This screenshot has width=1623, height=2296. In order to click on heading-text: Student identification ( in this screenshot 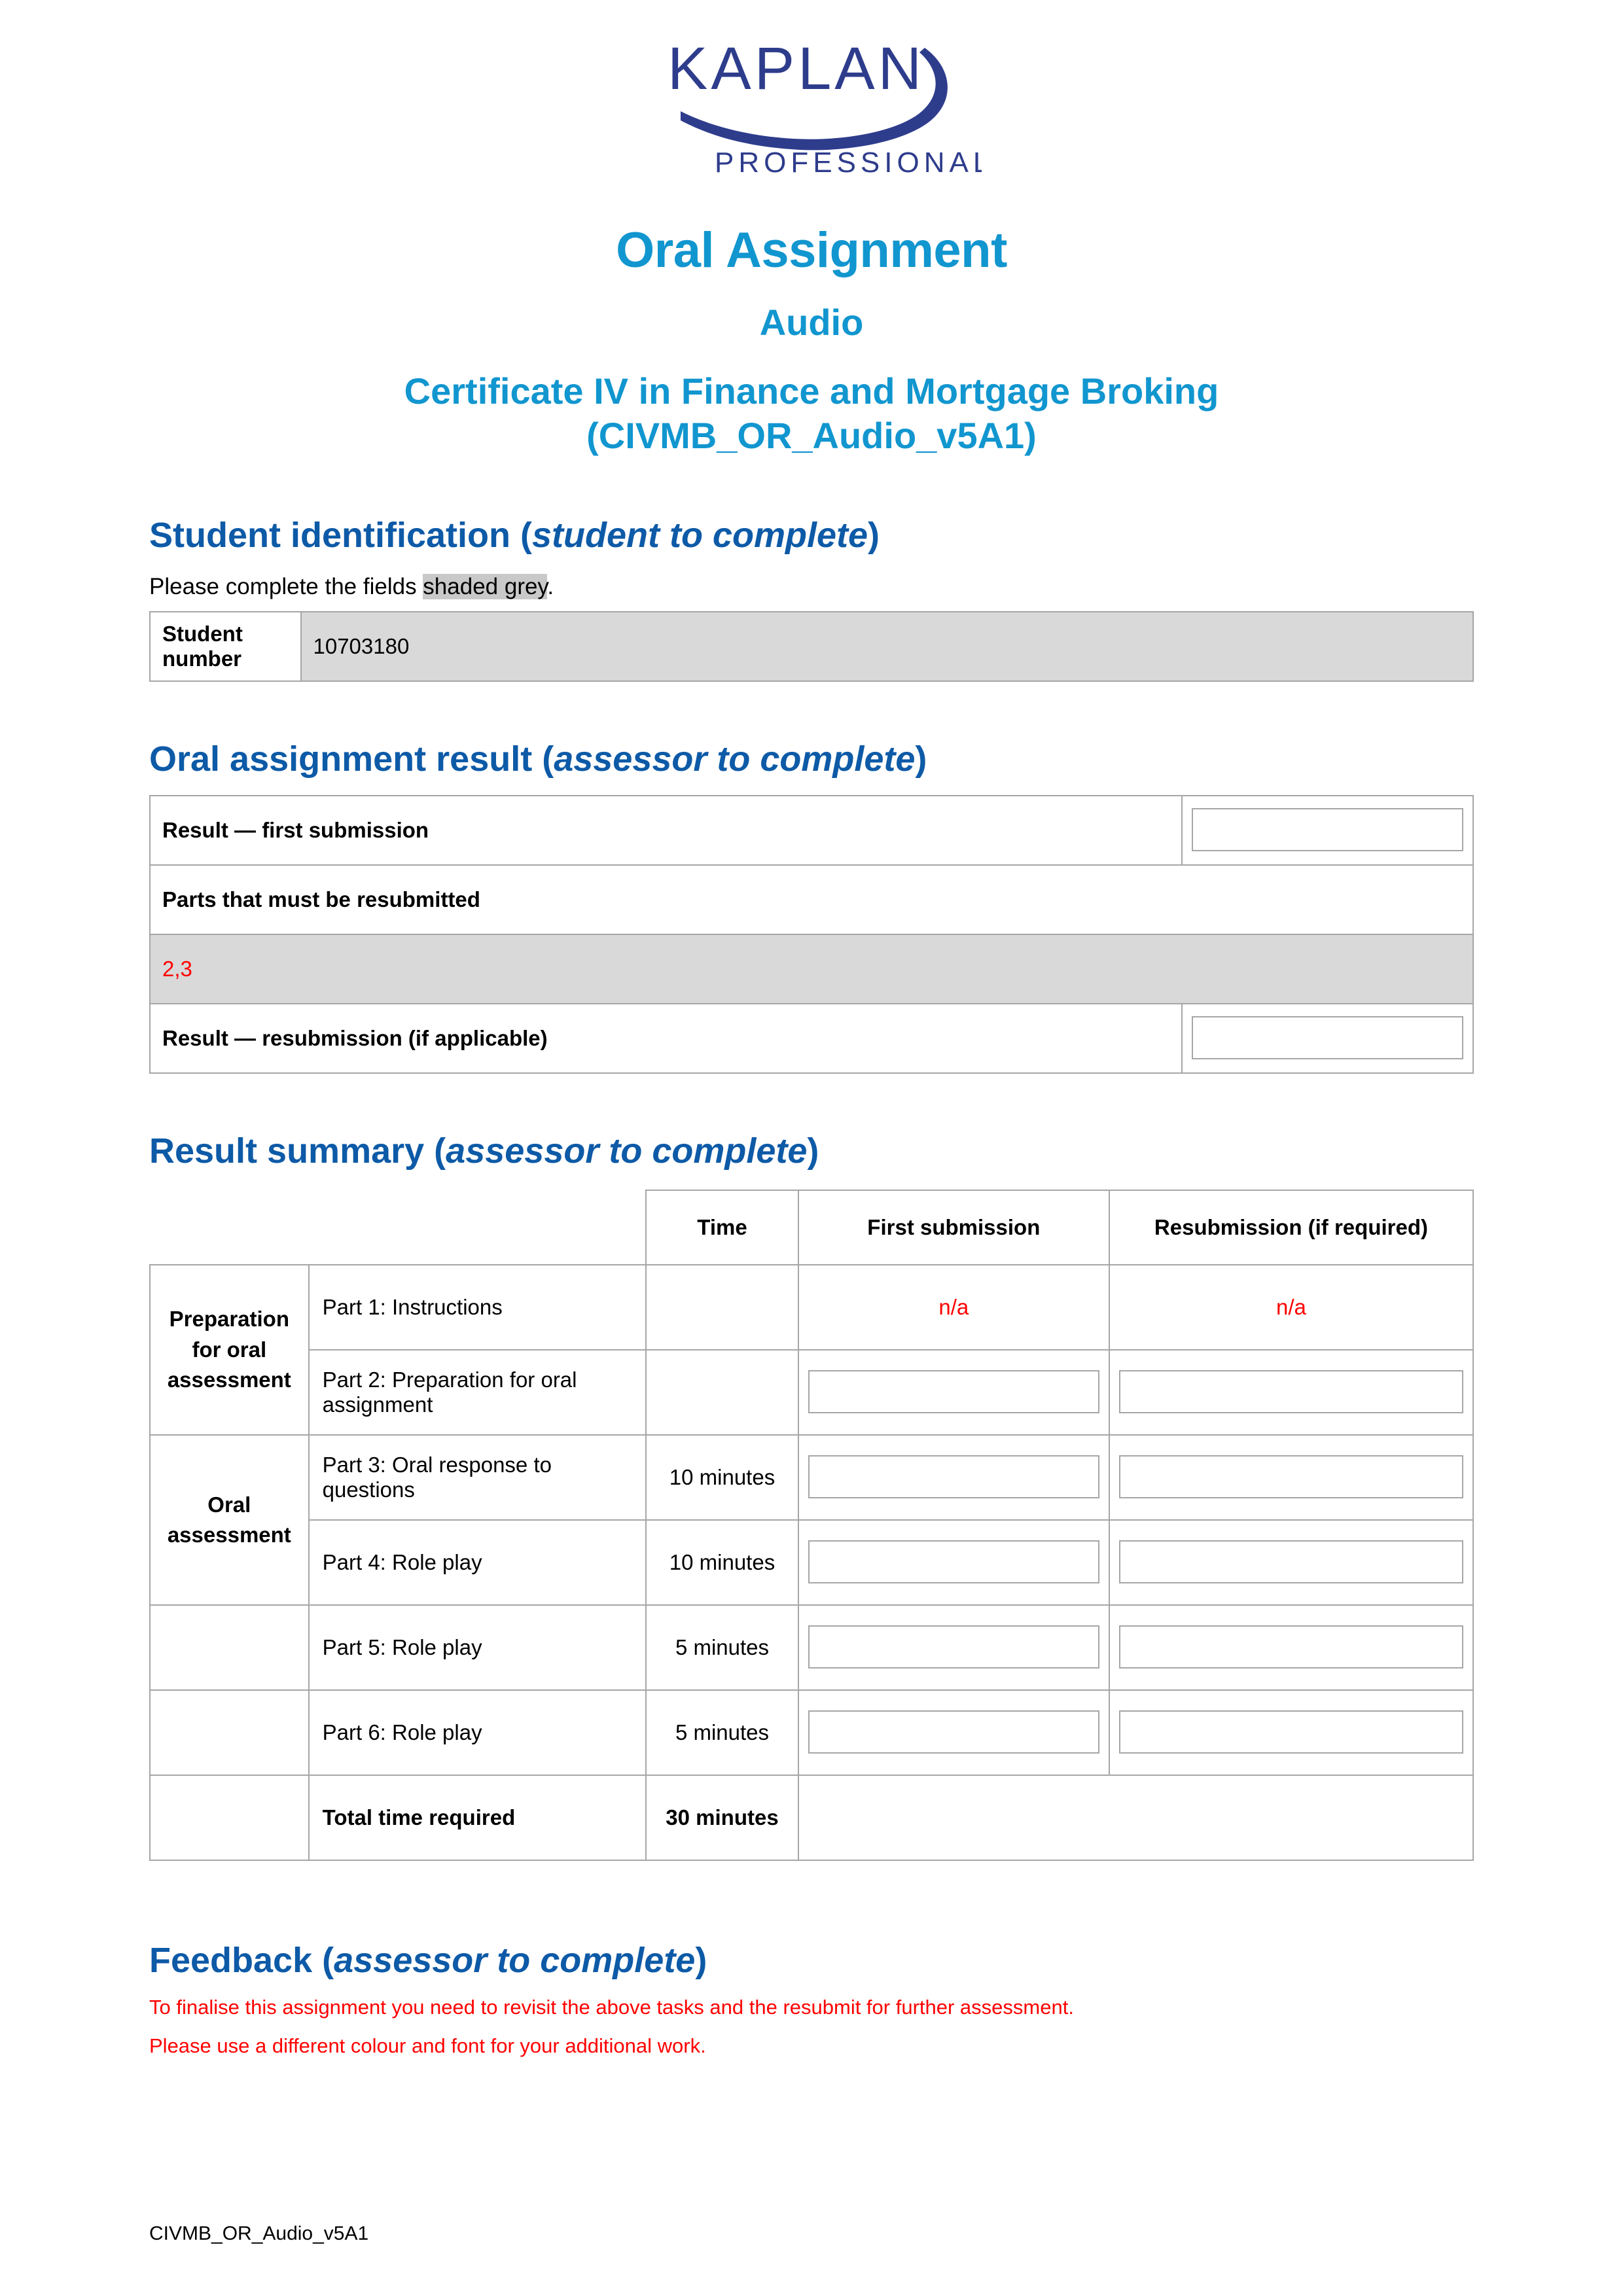, I will do `click(340, 536)`.